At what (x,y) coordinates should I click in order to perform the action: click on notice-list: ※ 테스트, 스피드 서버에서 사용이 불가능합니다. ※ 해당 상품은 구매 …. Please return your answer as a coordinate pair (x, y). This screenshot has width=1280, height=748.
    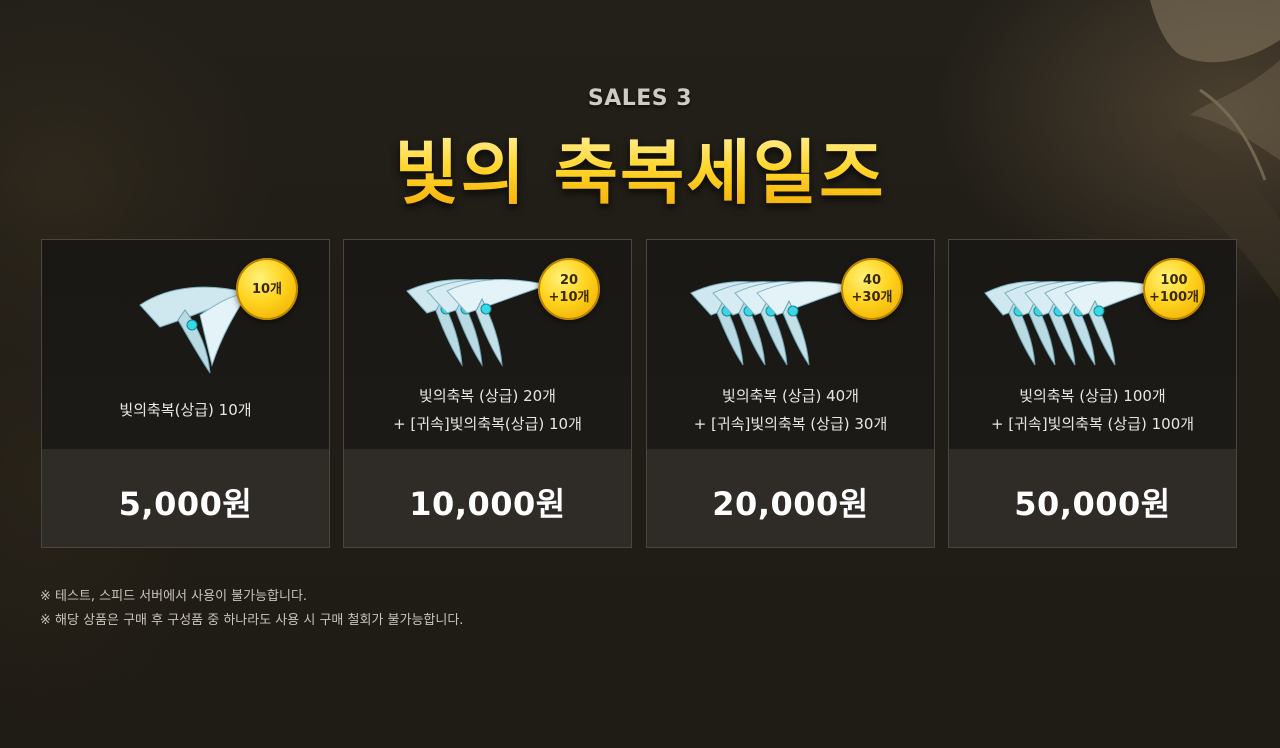
    Looking at the image, I should click on (251, 609).